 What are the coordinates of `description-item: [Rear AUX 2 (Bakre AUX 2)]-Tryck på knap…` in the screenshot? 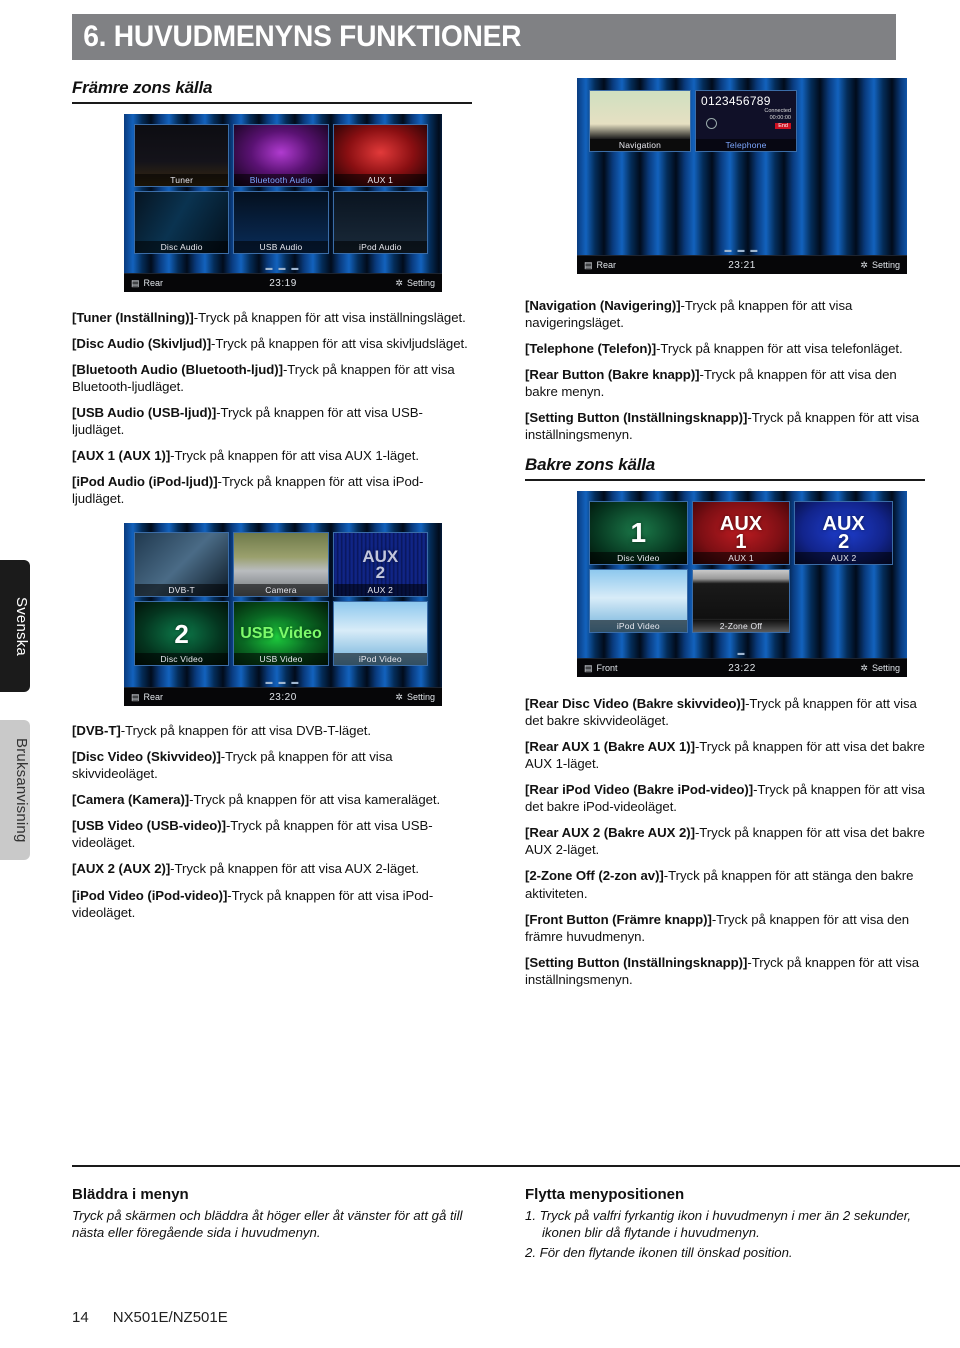 It's located at (725, 841).